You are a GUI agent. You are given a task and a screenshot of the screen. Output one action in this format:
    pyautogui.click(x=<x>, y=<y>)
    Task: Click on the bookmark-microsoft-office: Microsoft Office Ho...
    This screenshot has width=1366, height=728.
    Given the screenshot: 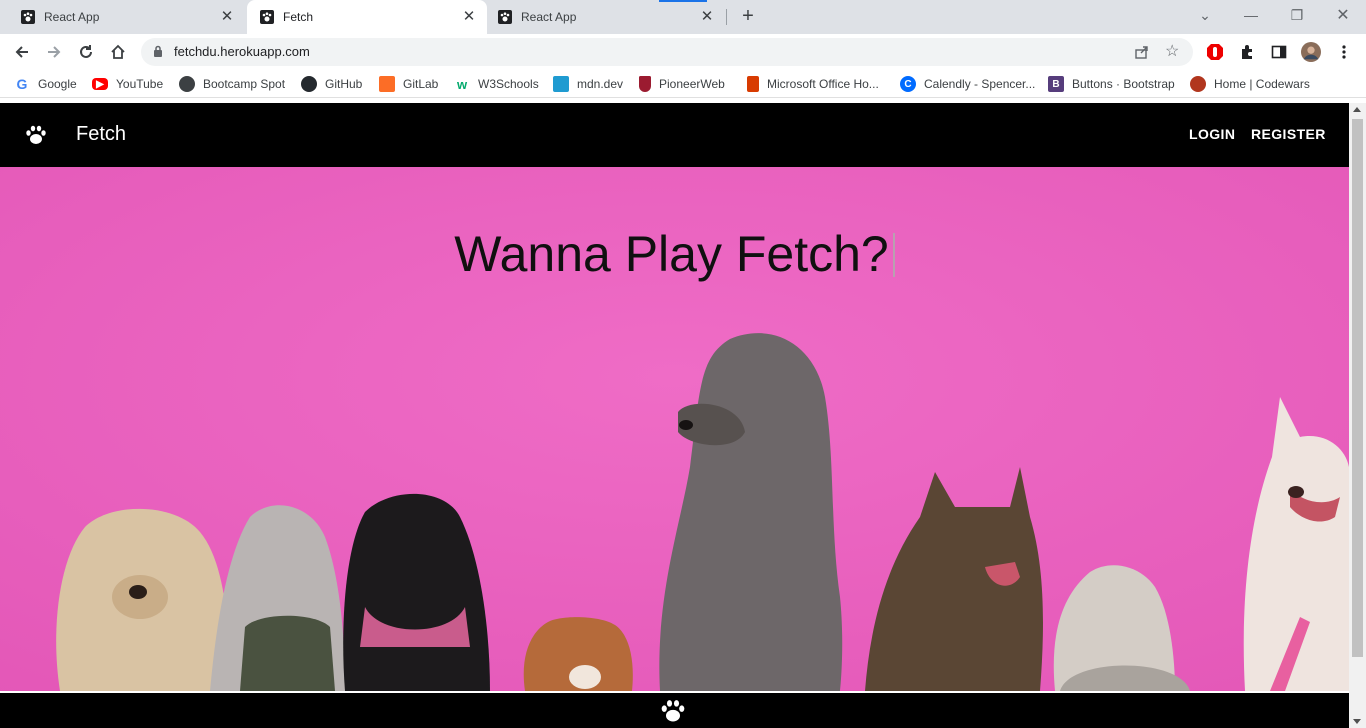 What is the action you would take?
    pyautogui.click(x=813, y=84)
    